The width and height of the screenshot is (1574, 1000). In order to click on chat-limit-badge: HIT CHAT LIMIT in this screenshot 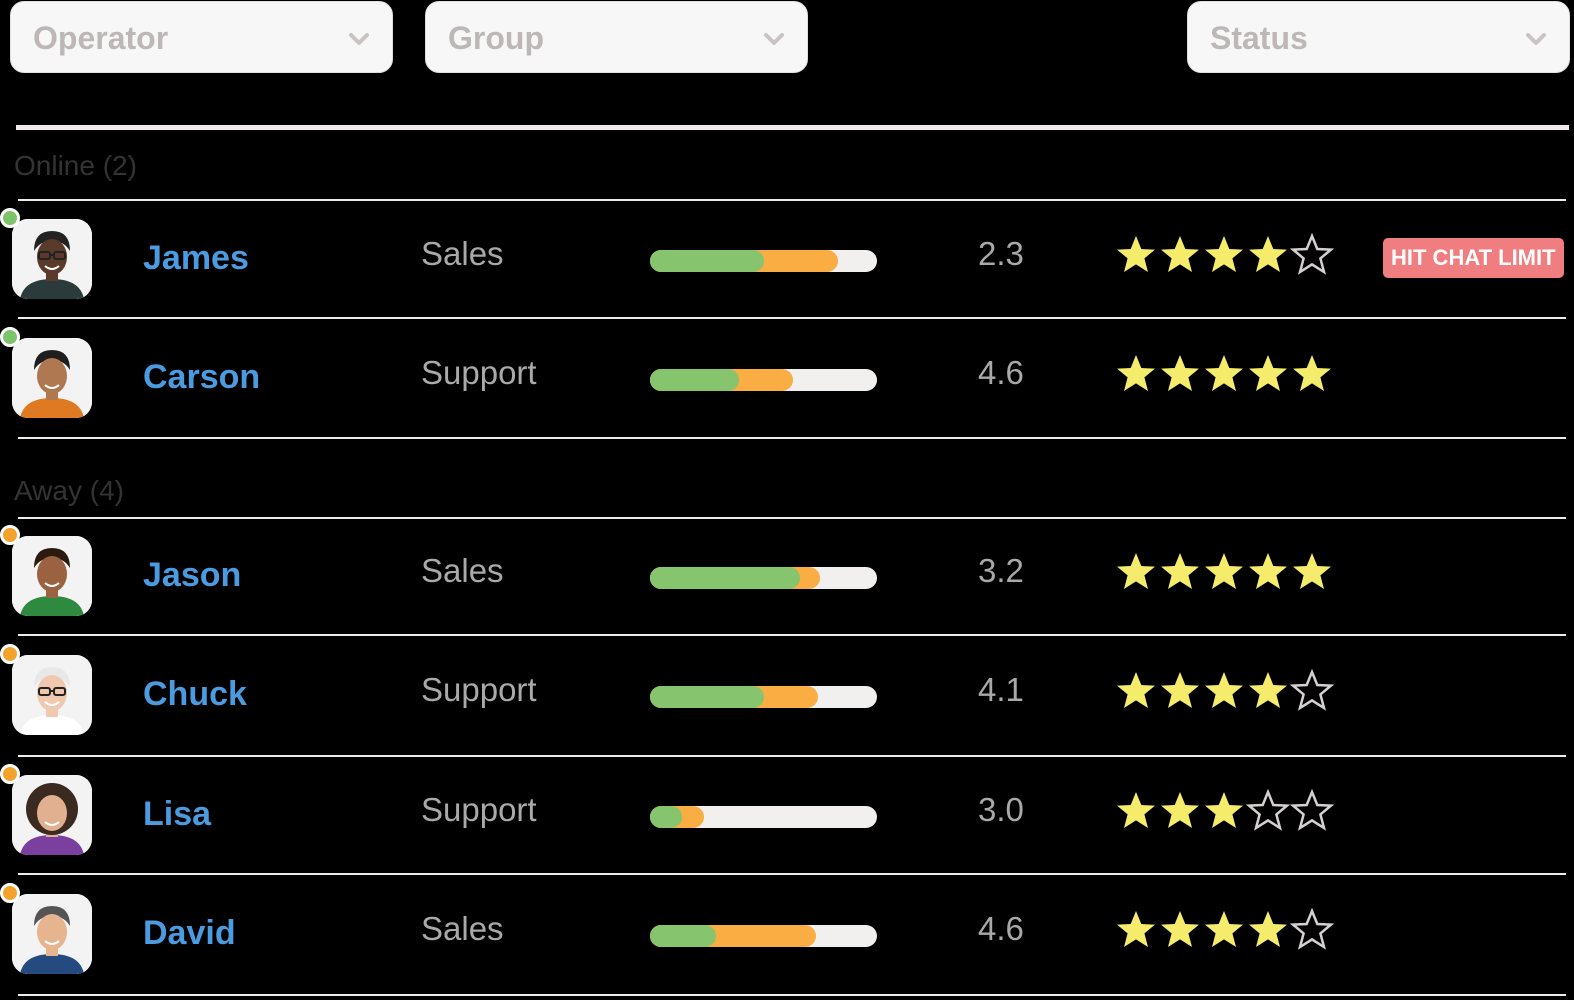, I will do `click(1473, 258)`.